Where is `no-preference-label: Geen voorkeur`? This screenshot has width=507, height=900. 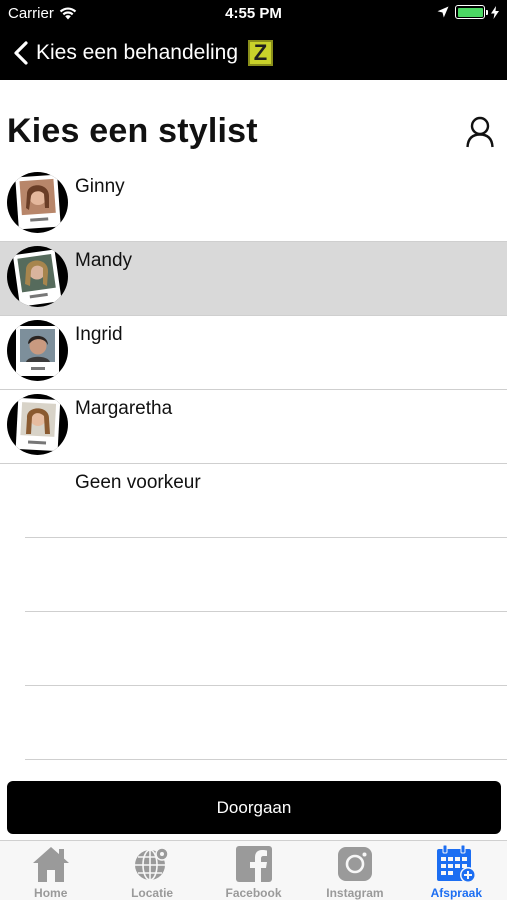 no-preference-label: Geen voorkeur is located at coordinates (138, 482).